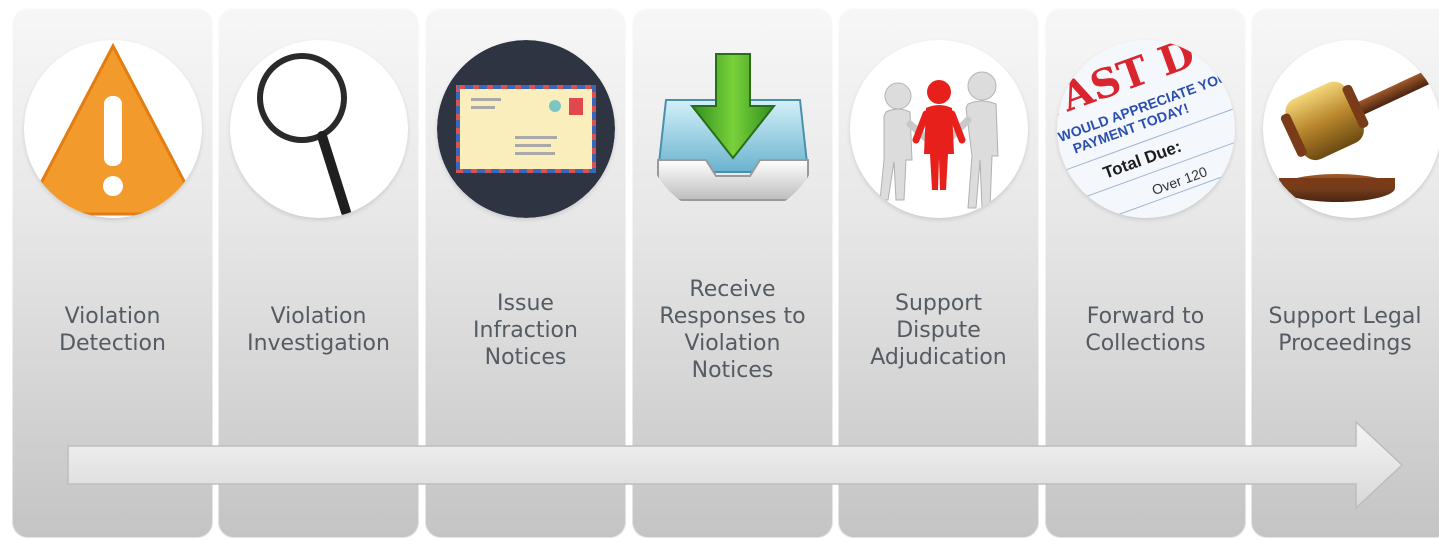  Describe the element at coordinates (318, 330) in the screenshot. I see `step-label-violation-investigation: Violation Investigation` at that location.